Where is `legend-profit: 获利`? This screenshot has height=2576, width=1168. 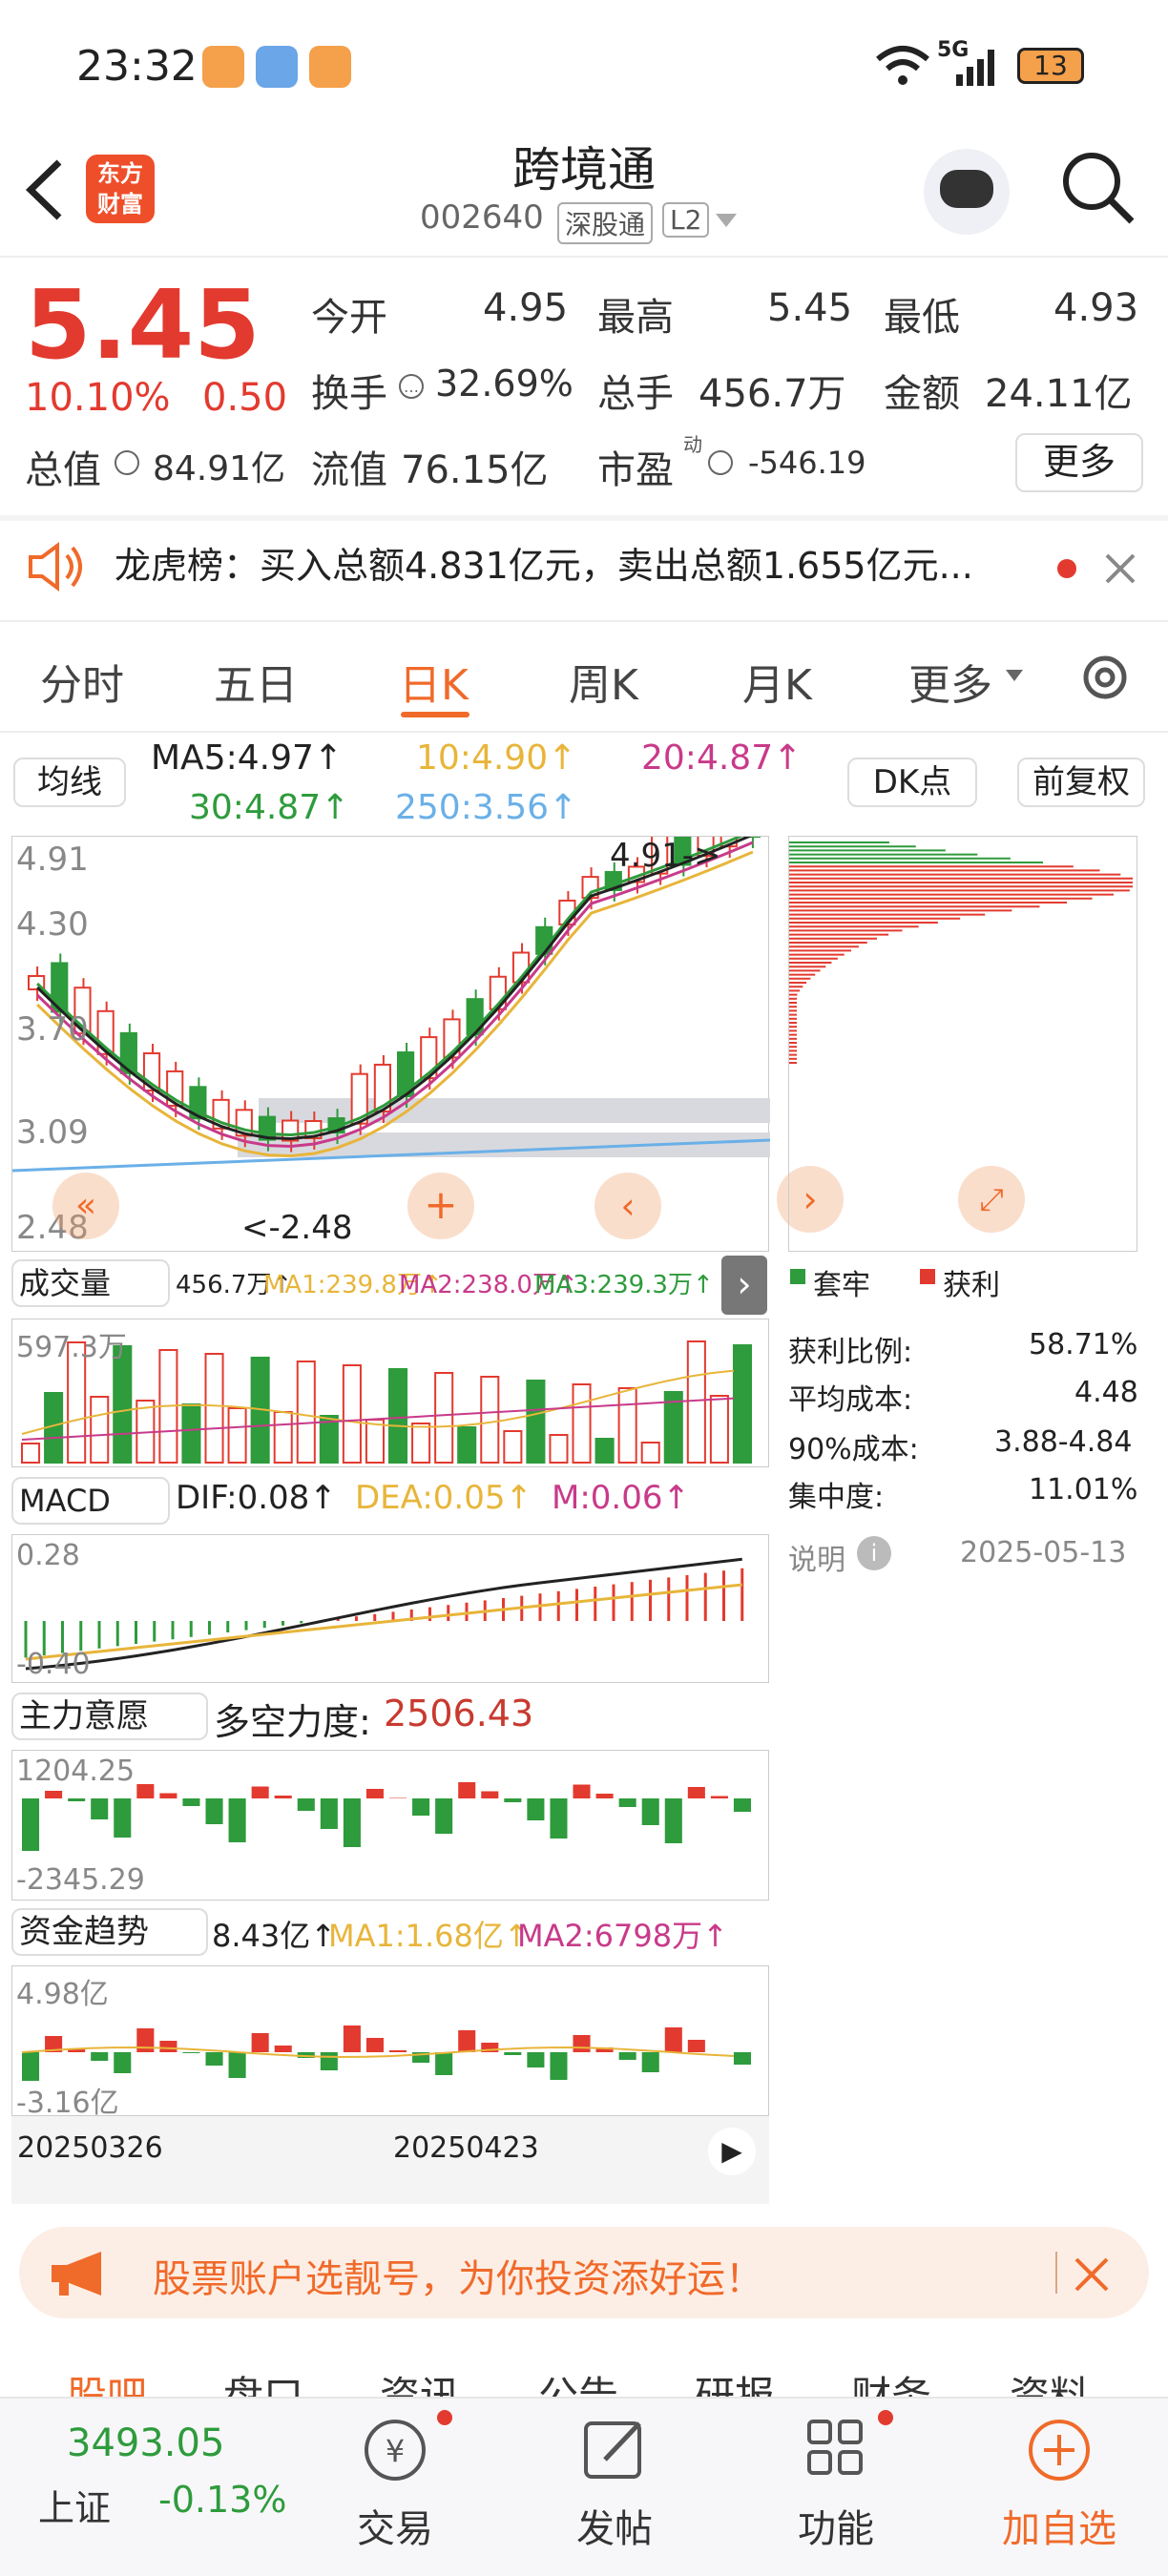
legend-profit: 获利 is located at coordinates (971, 1285).